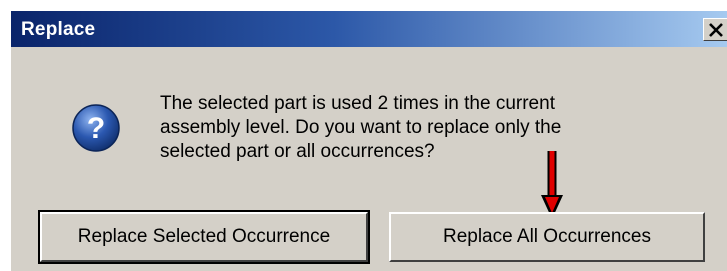  Describe the element at coordinates (552, 185) in the screenshot. I see `down-arrow-icon` at that location.